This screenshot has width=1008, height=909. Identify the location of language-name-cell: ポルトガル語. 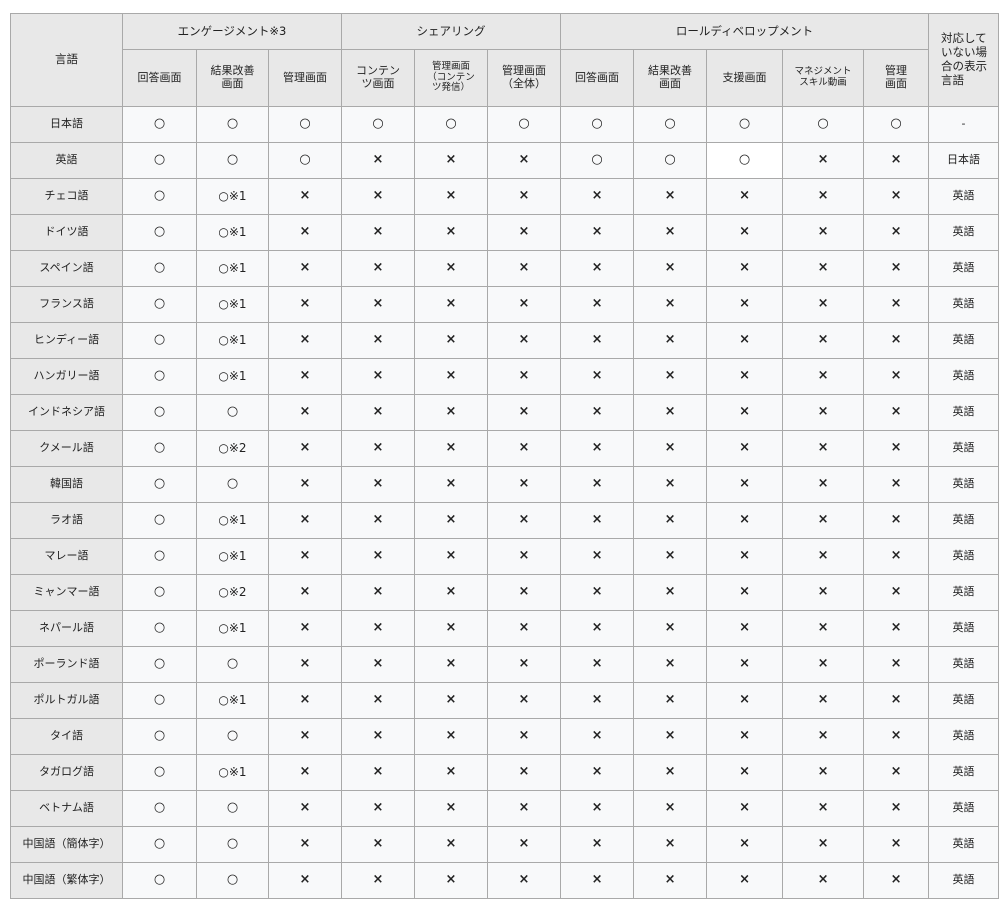
(66, 700).